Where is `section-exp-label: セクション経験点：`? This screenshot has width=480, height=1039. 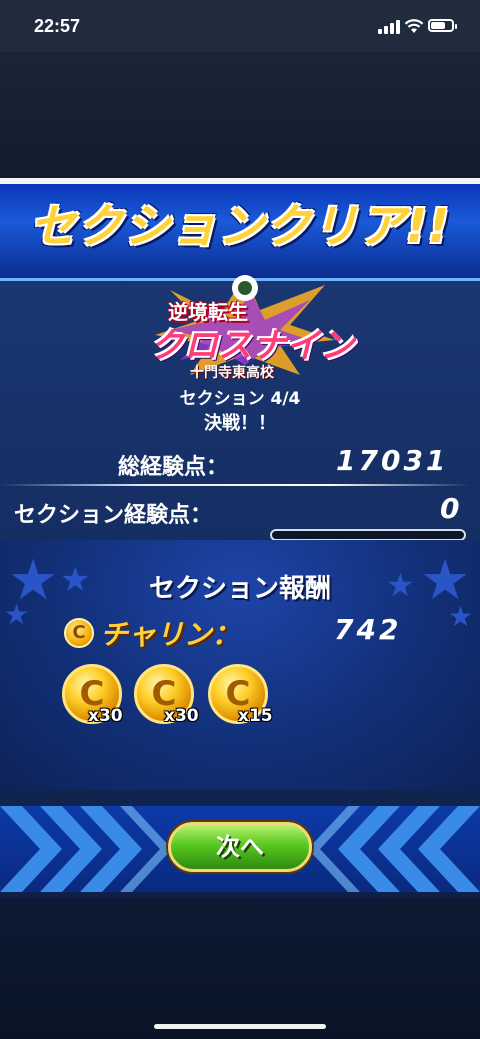
section-exp-label: セクション経験点： is located at coordinates (113, 515).